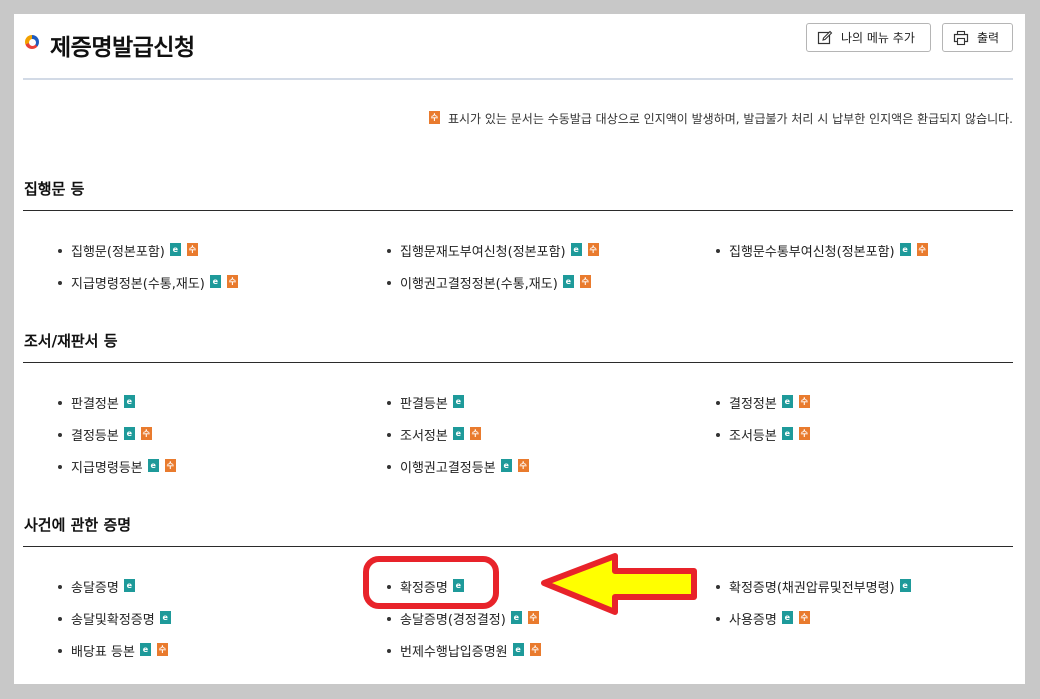  What do you see at coordinates (431, 582) in the screenshot?
I see `highlight-box` at bounding box center [431, 582].